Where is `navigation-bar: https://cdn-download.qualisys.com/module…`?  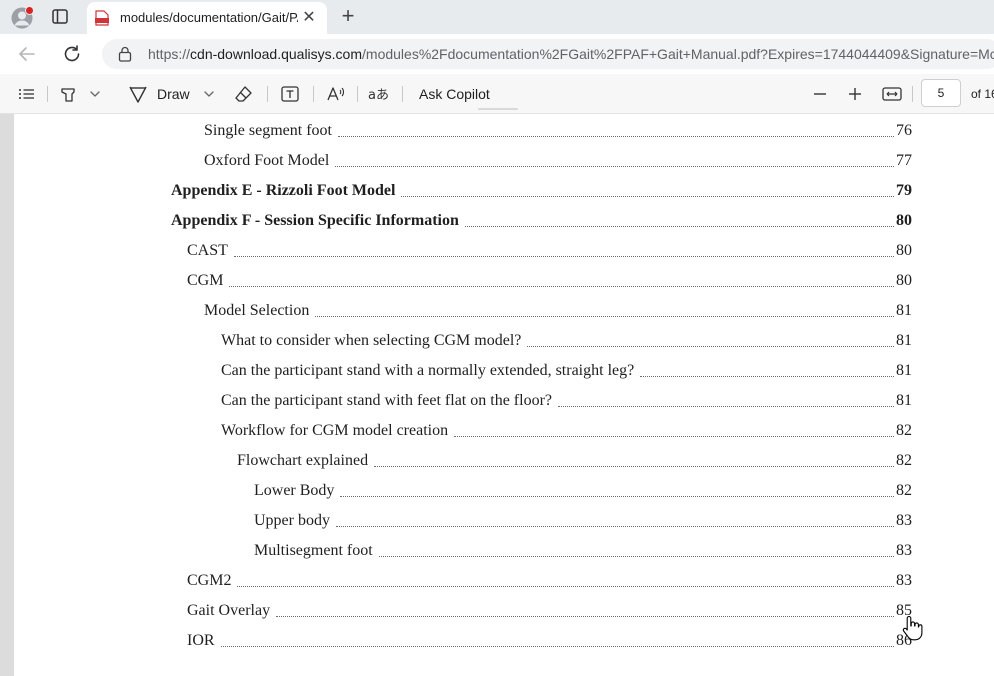 navigation-bar: https://cdn-download.qualisys.com/module… is located at coordinates (497, 54).